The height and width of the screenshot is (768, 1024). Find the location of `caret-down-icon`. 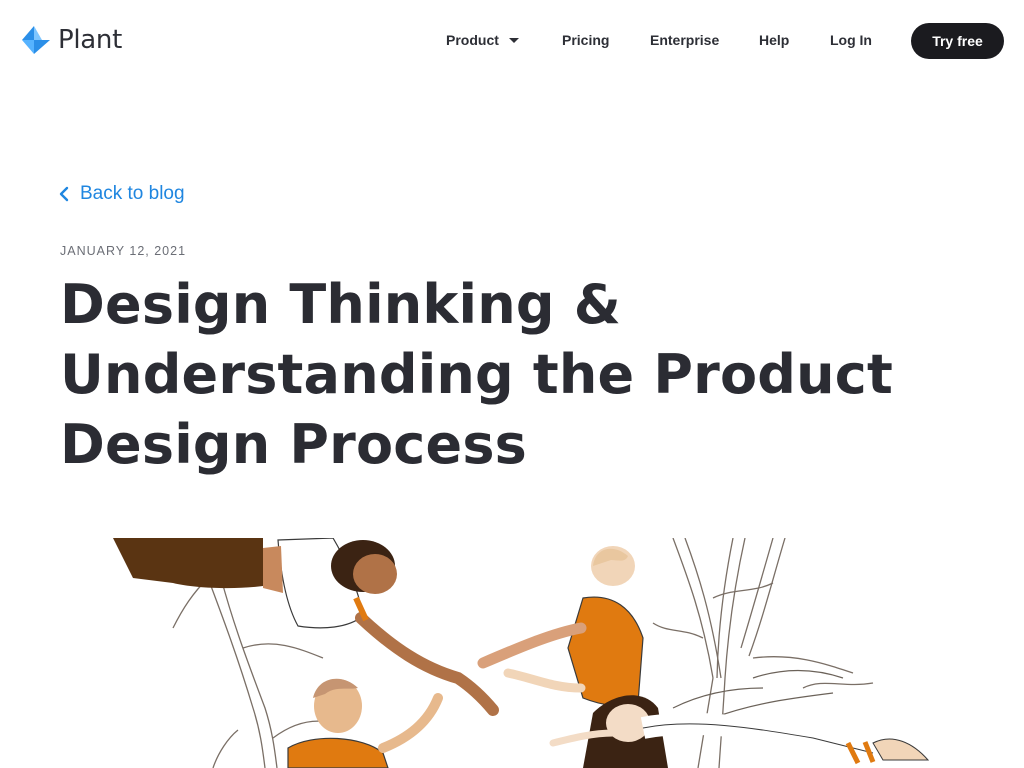

caret-down-icon is located at coordinates (513, 40).